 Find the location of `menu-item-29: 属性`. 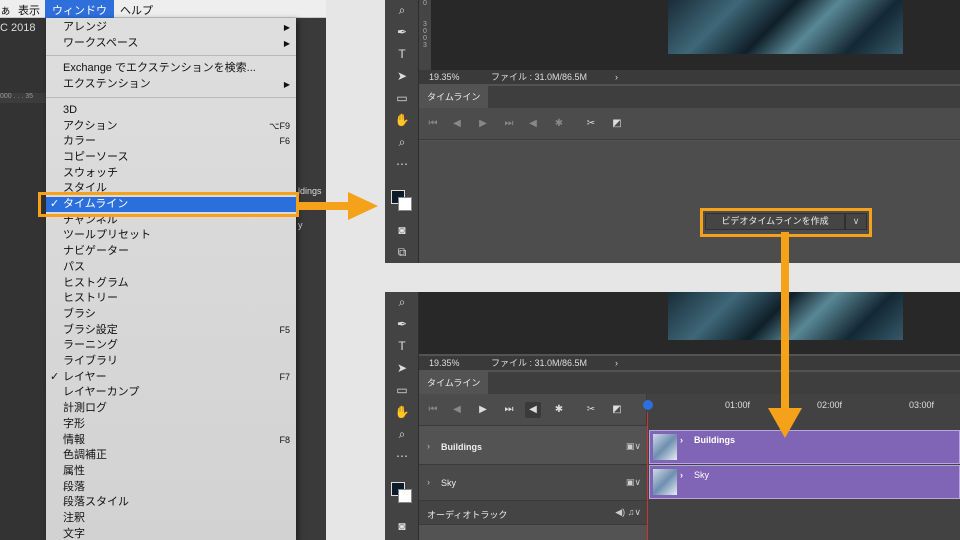

menu-item-29: 属性 is located at coordinates (171, 471).